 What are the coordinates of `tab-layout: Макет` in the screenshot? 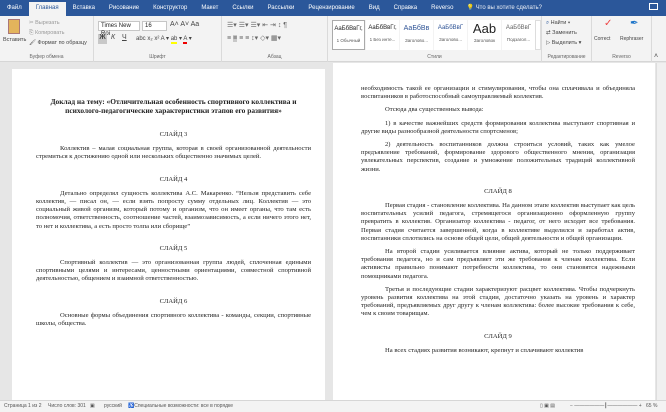 It's located at (209, 9).